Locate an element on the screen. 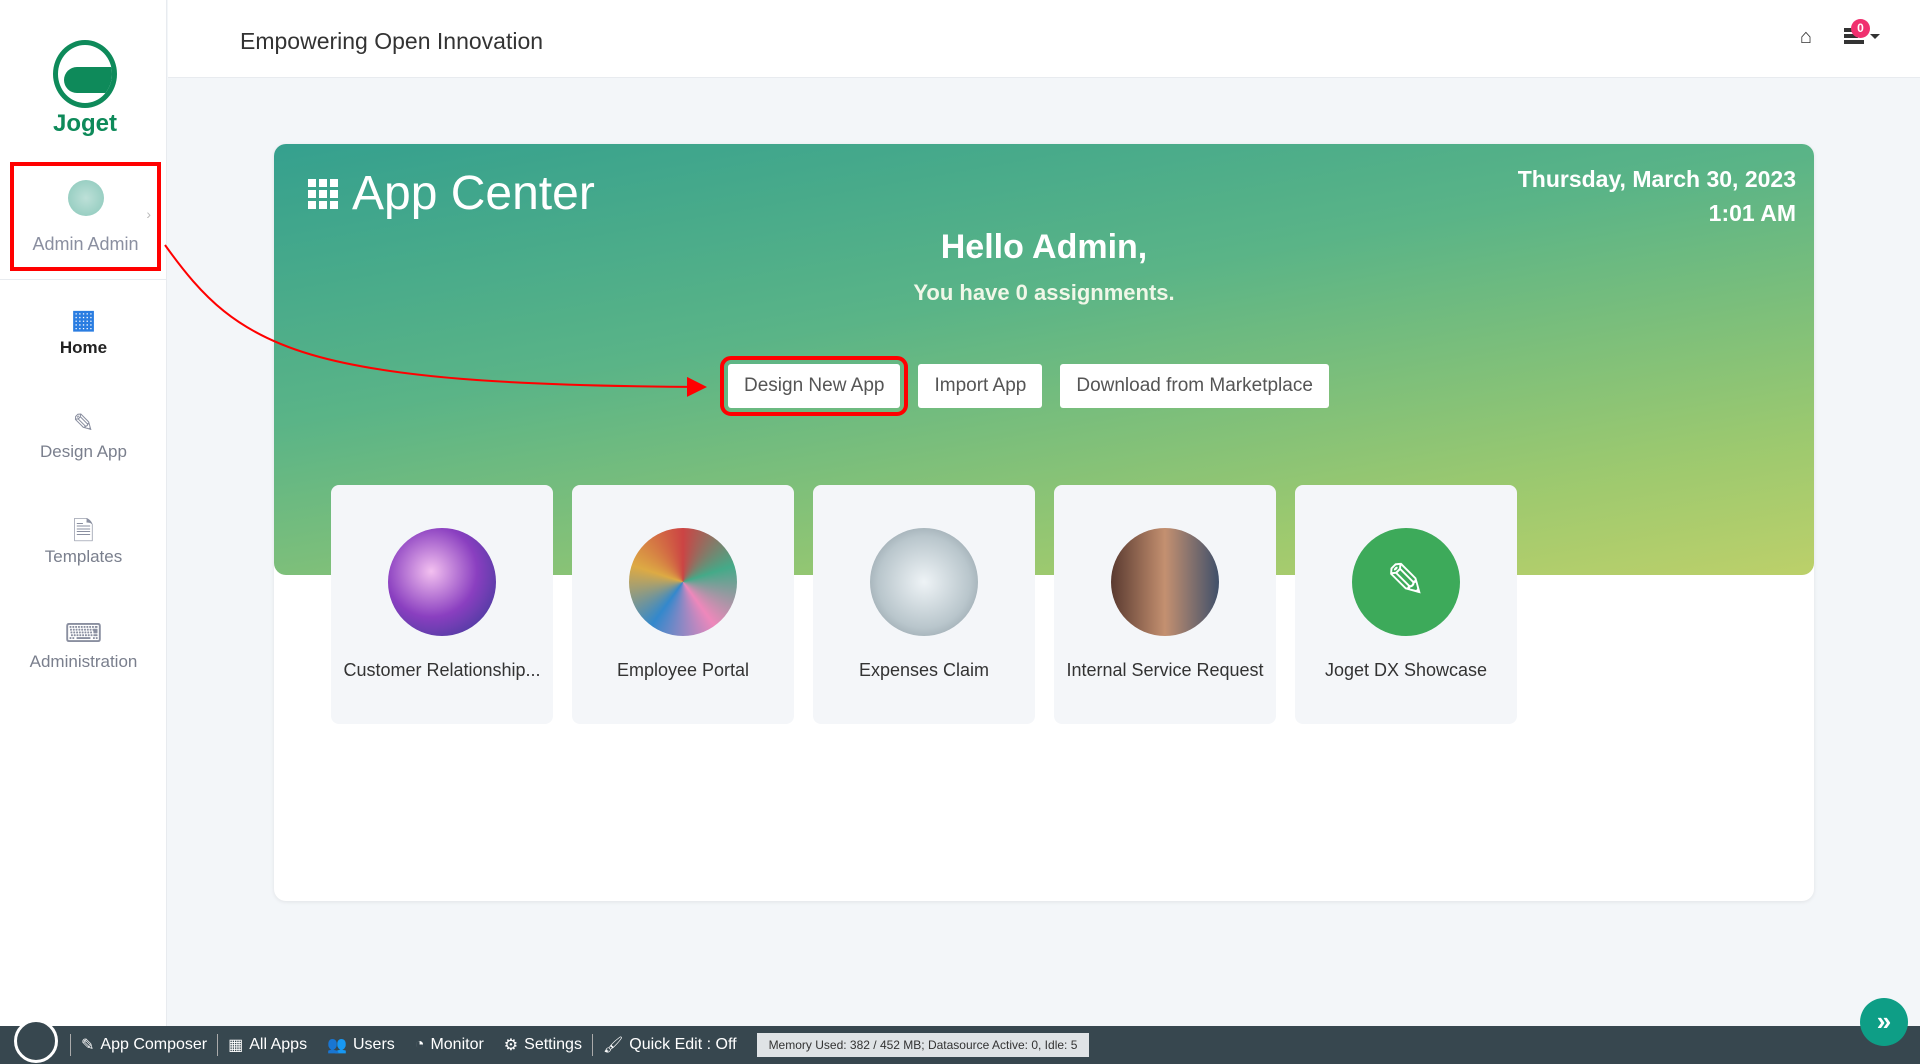  nav-label: Home is located at coordinates (83, 347).